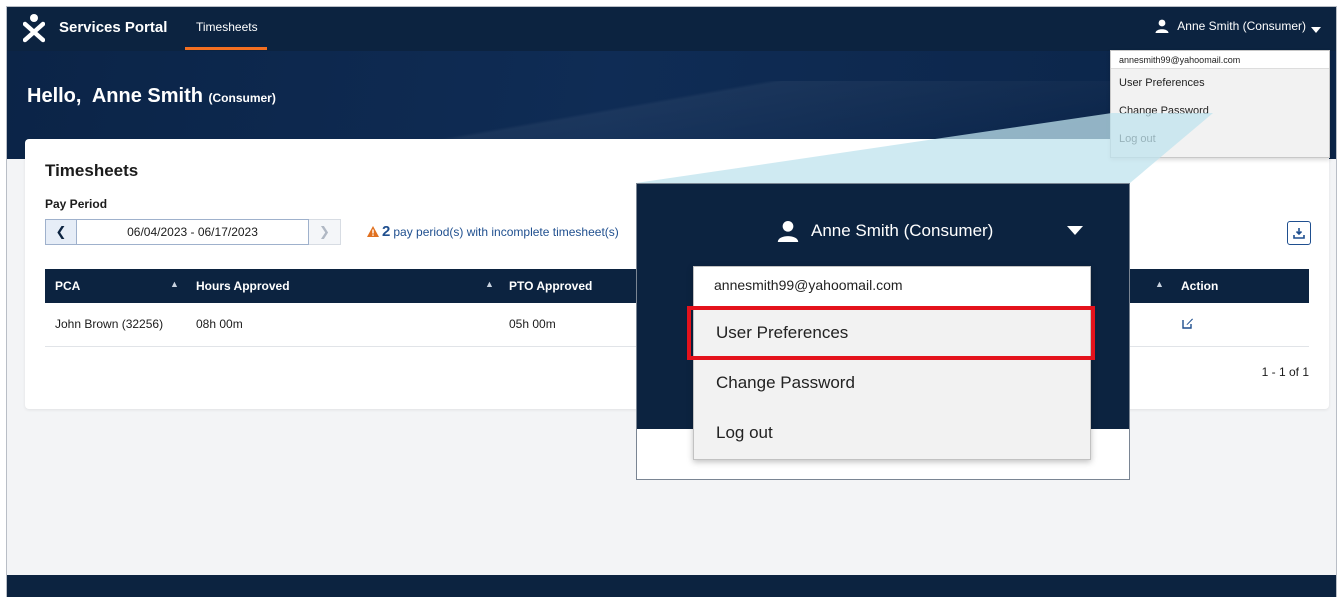  What do you see at coordinates (242, 98) in the screenshot?
I see `greeting-role: (Consumer)` at bounding box center [242, 98].